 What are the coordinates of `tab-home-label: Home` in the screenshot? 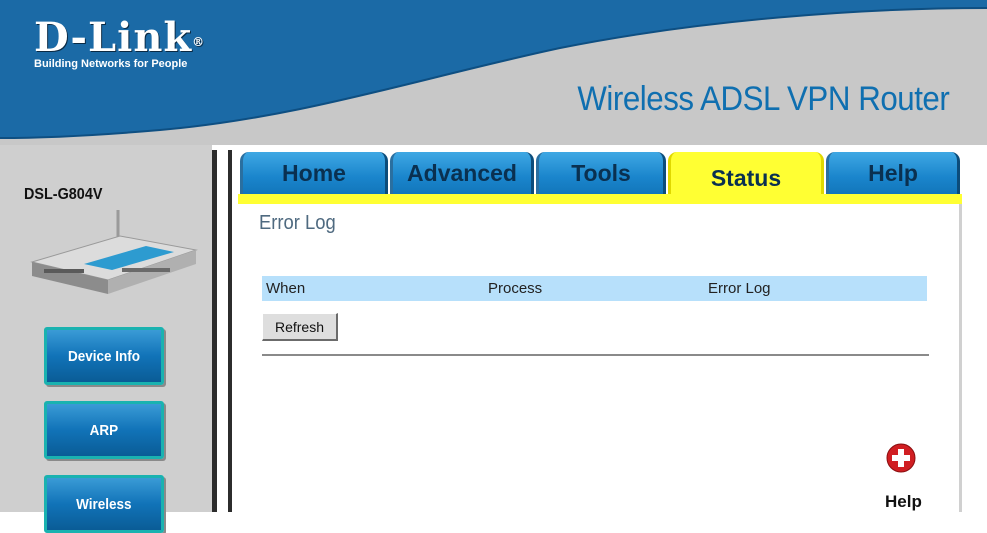 It's located at (314, 172).